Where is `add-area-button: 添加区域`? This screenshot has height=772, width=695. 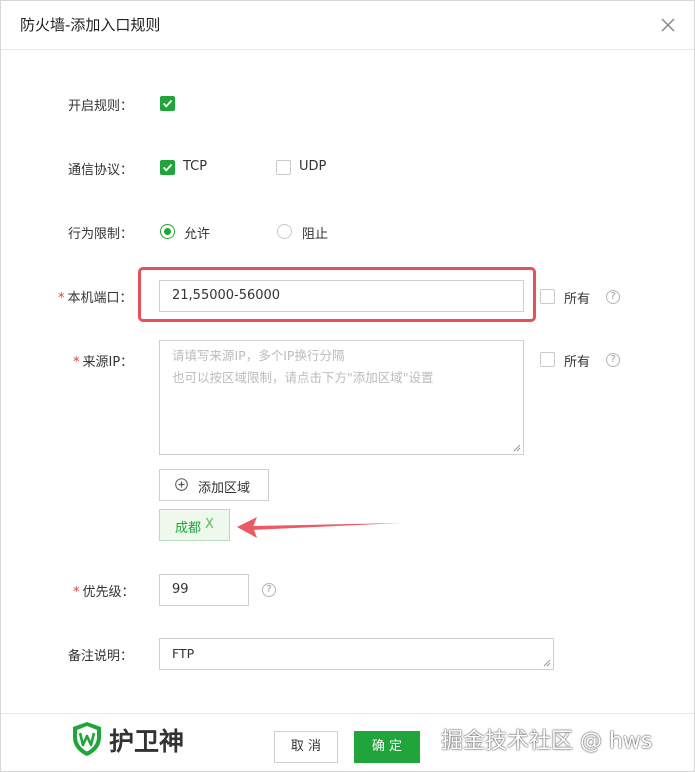 add-area-button: 添加区域 is located at coordinates (214, 485).